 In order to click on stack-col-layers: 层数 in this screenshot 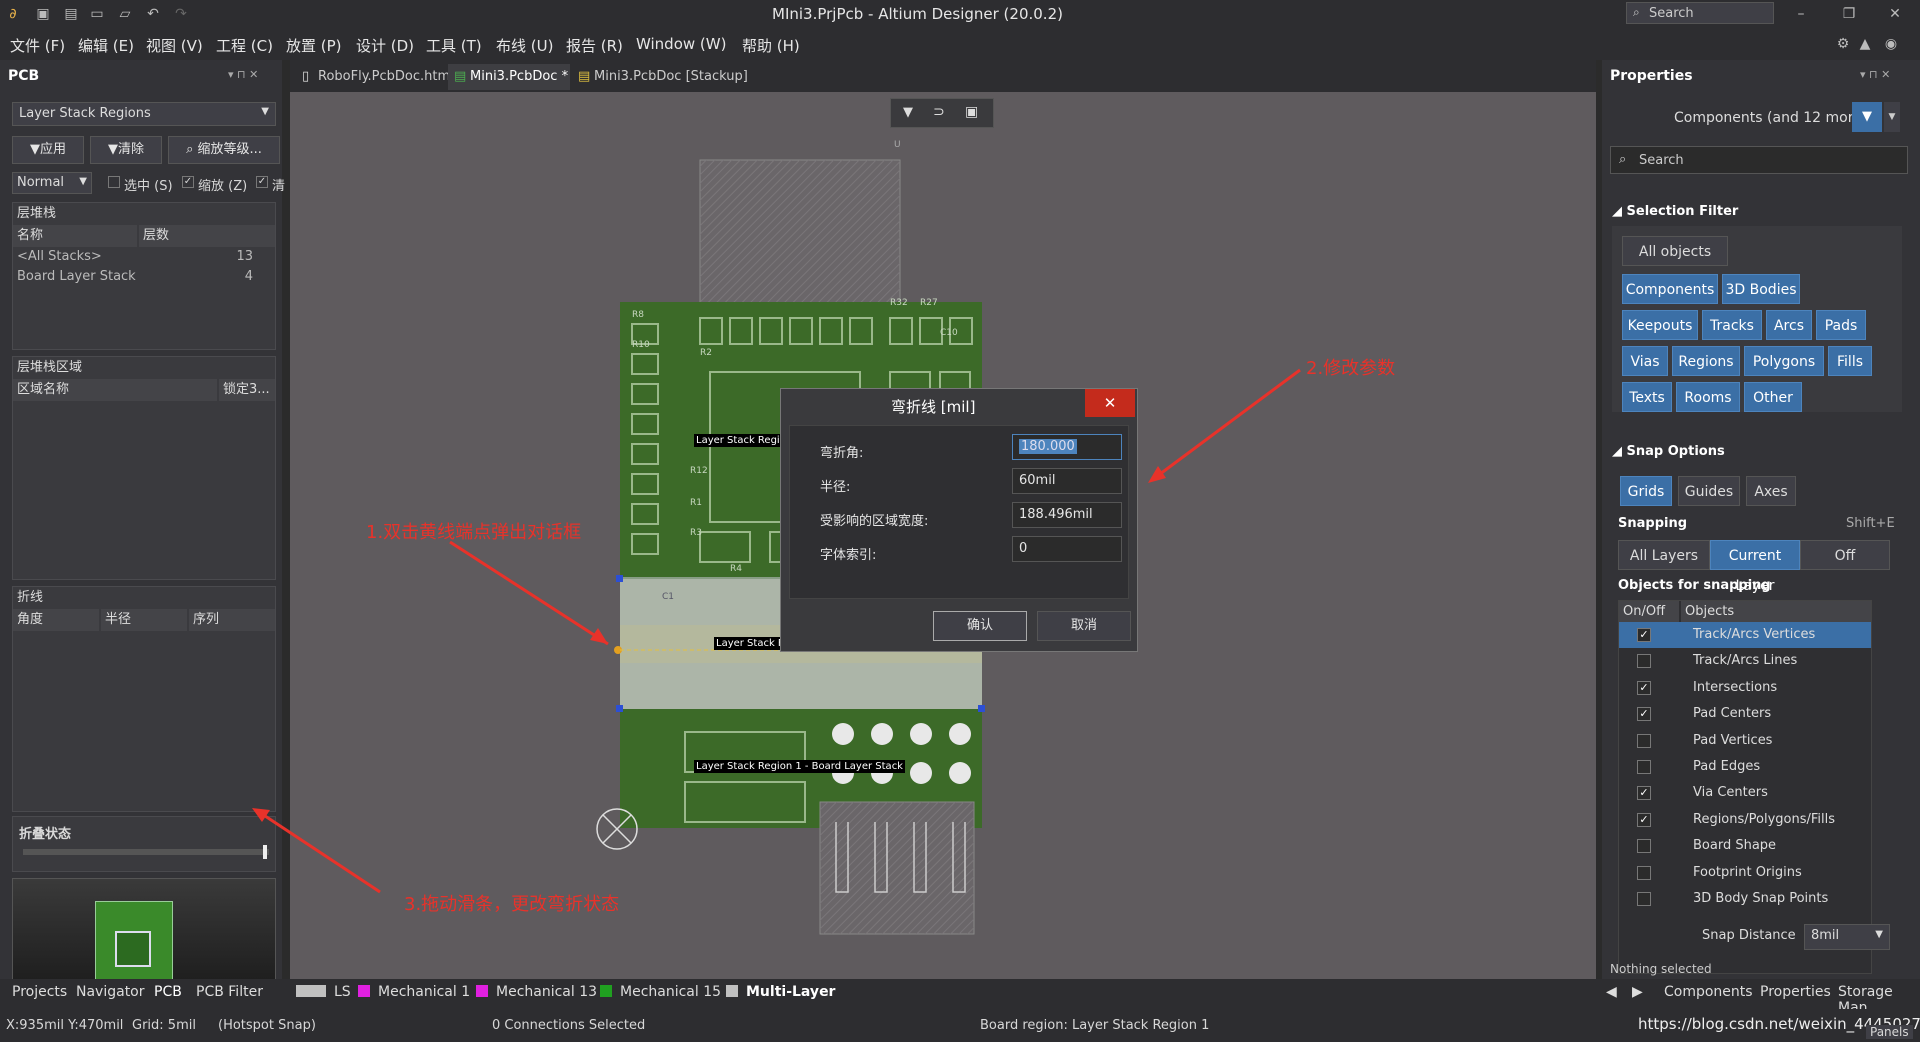, I will do `click(207, 236)`.